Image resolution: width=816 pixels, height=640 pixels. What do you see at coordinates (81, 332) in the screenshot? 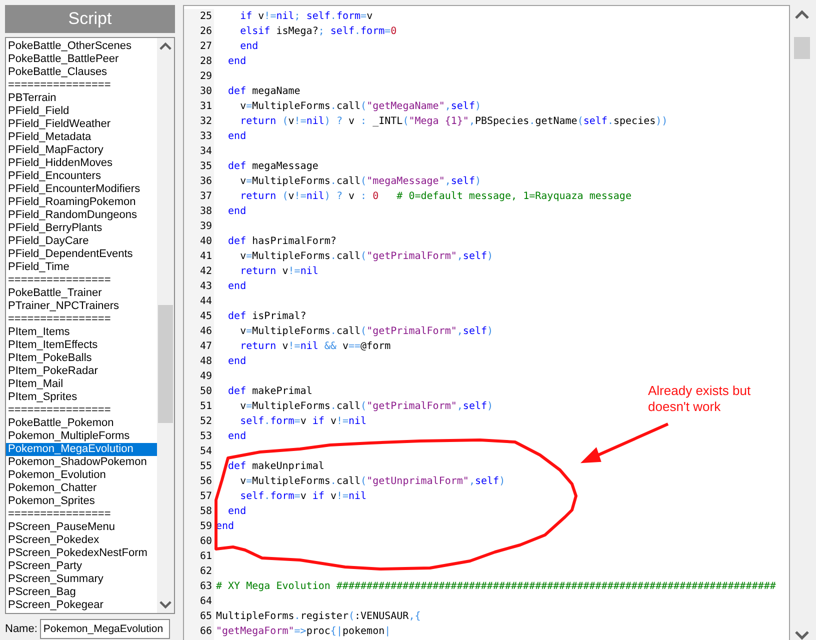
I see `script-list-item: PItem_Items` at bounding box center [81, 332].